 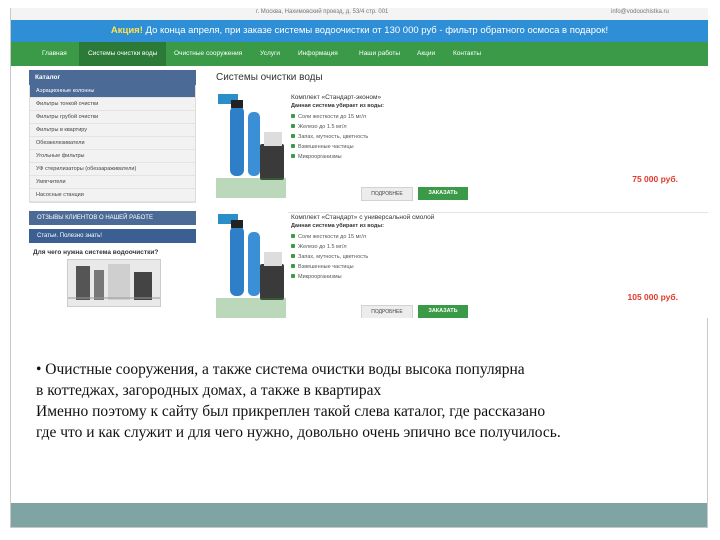 I want to click on footer-band, so click(x=359, y=515).